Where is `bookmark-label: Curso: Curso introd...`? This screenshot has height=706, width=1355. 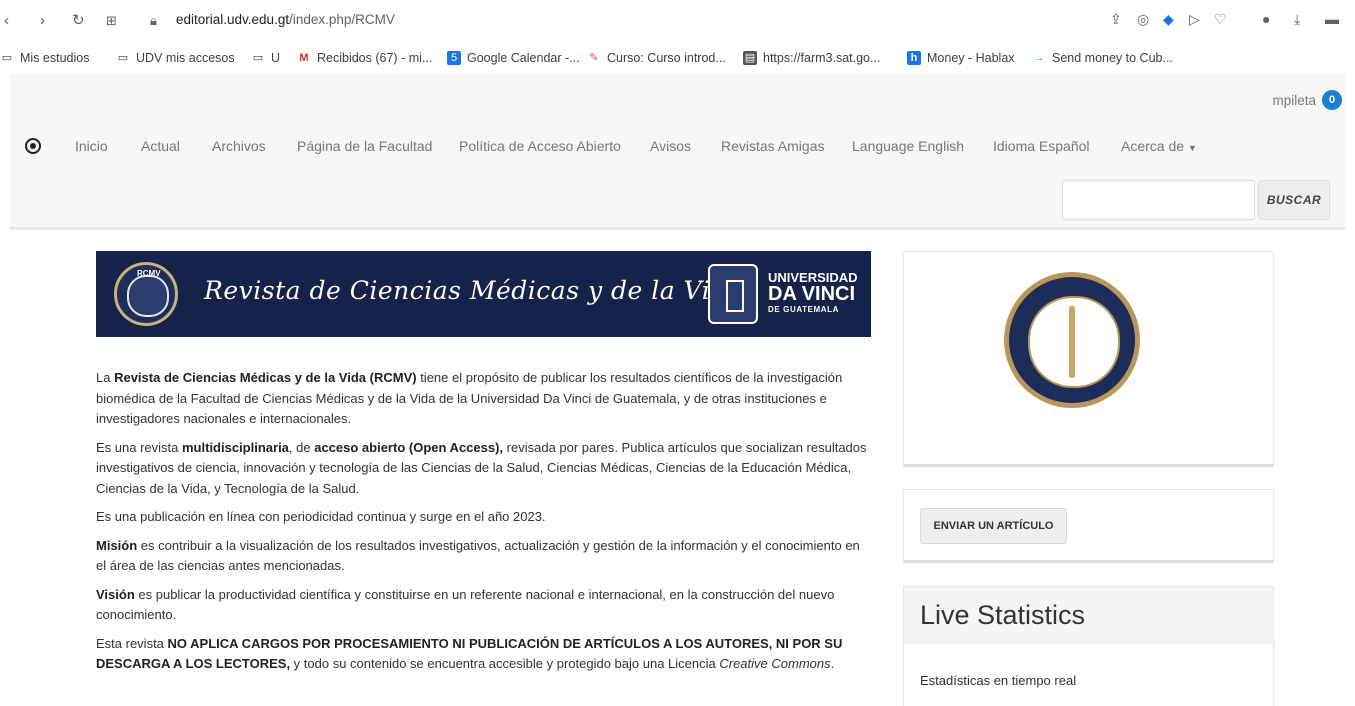
bookmark-label: Curso: Curso introd... is located at coordinates (666, 58).